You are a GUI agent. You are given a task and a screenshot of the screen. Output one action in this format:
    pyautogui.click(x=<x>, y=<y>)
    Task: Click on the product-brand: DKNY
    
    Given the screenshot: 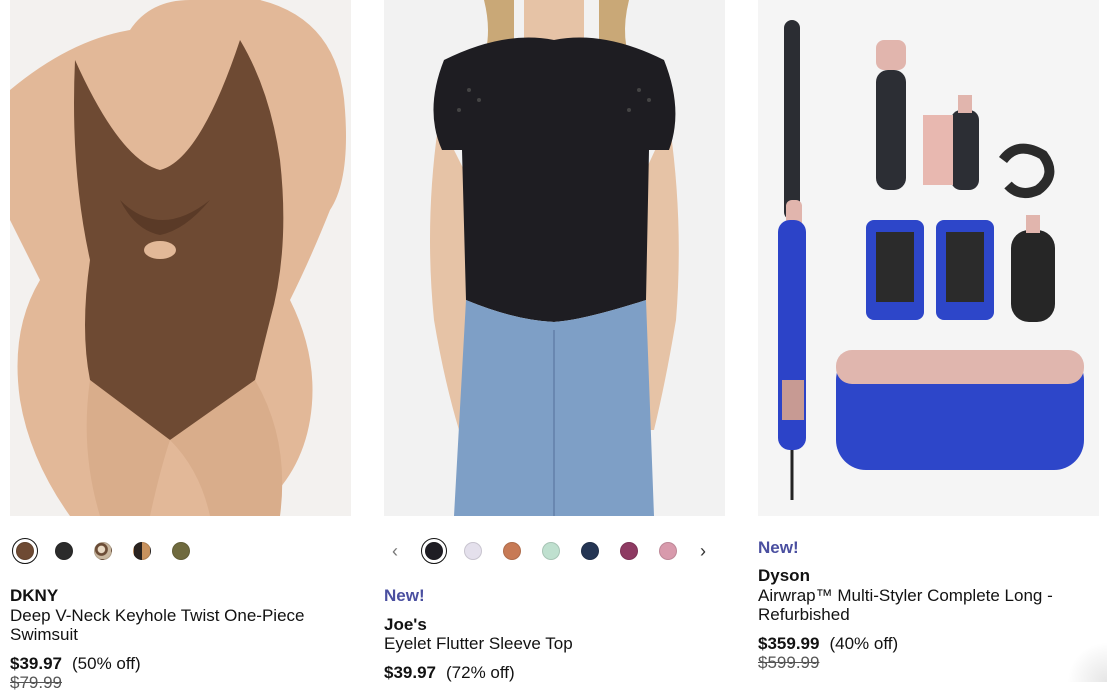 What is the action you would take?
    pyautogui.click(x=34, y=596)
    